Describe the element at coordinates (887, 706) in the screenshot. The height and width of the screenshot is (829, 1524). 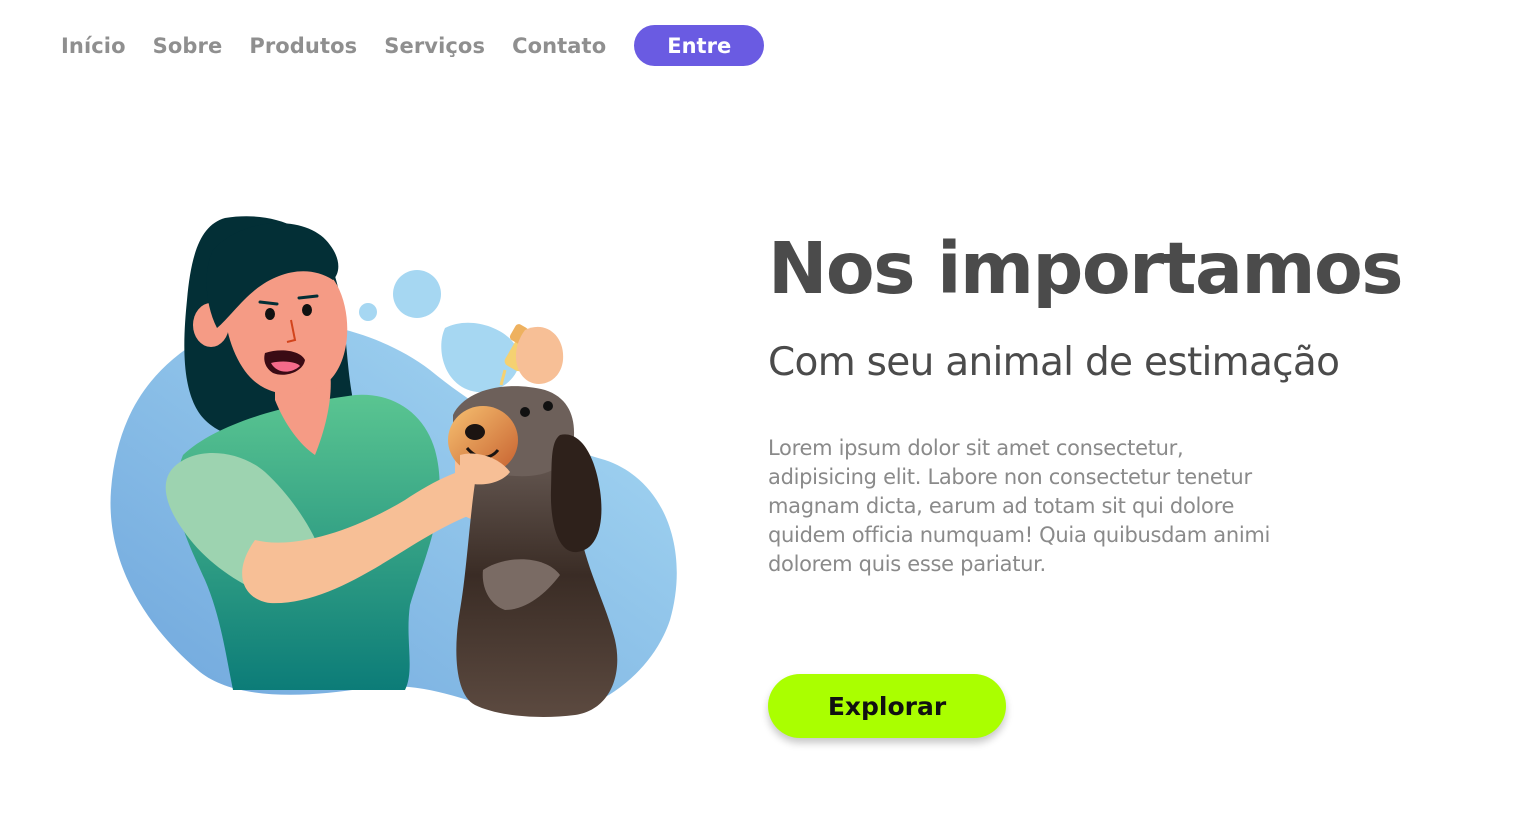
I see `explore-button: Explorar` at that location.